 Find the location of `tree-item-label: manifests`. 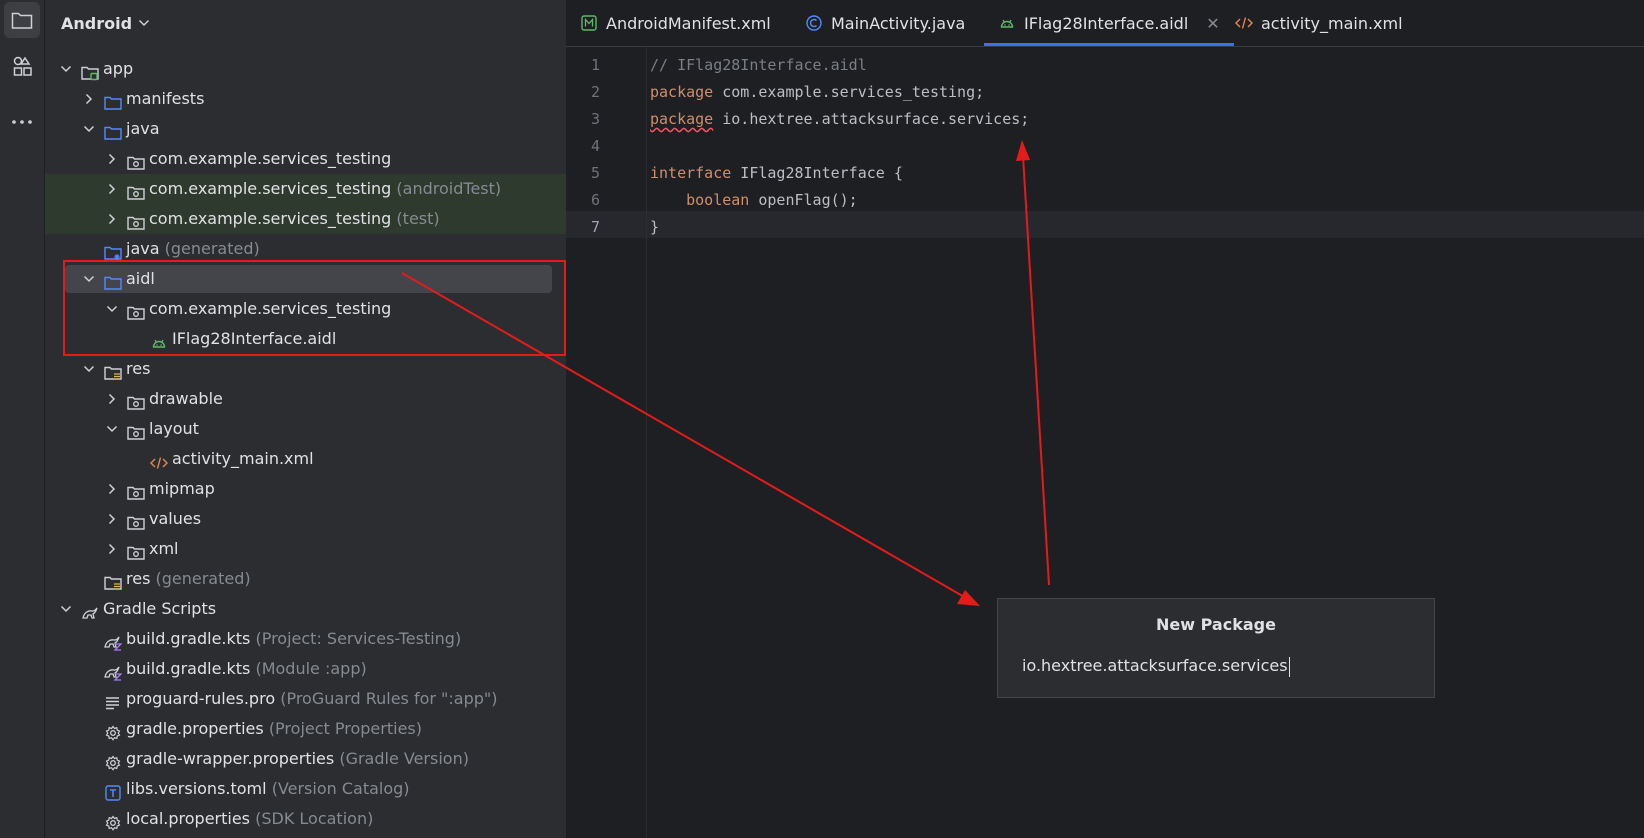

tree-item-label: manifests is located at coordinates (165, 98).